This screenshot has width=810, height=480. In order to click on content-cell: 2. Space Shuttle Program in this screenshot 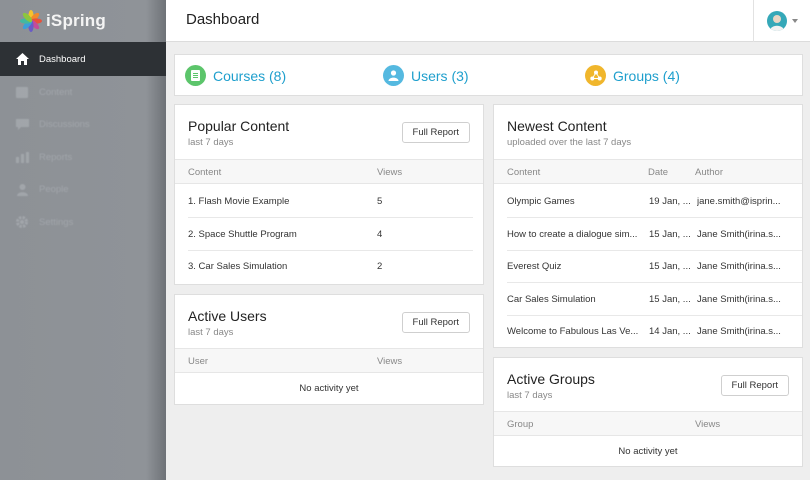, I will do `click(242, 234)`.